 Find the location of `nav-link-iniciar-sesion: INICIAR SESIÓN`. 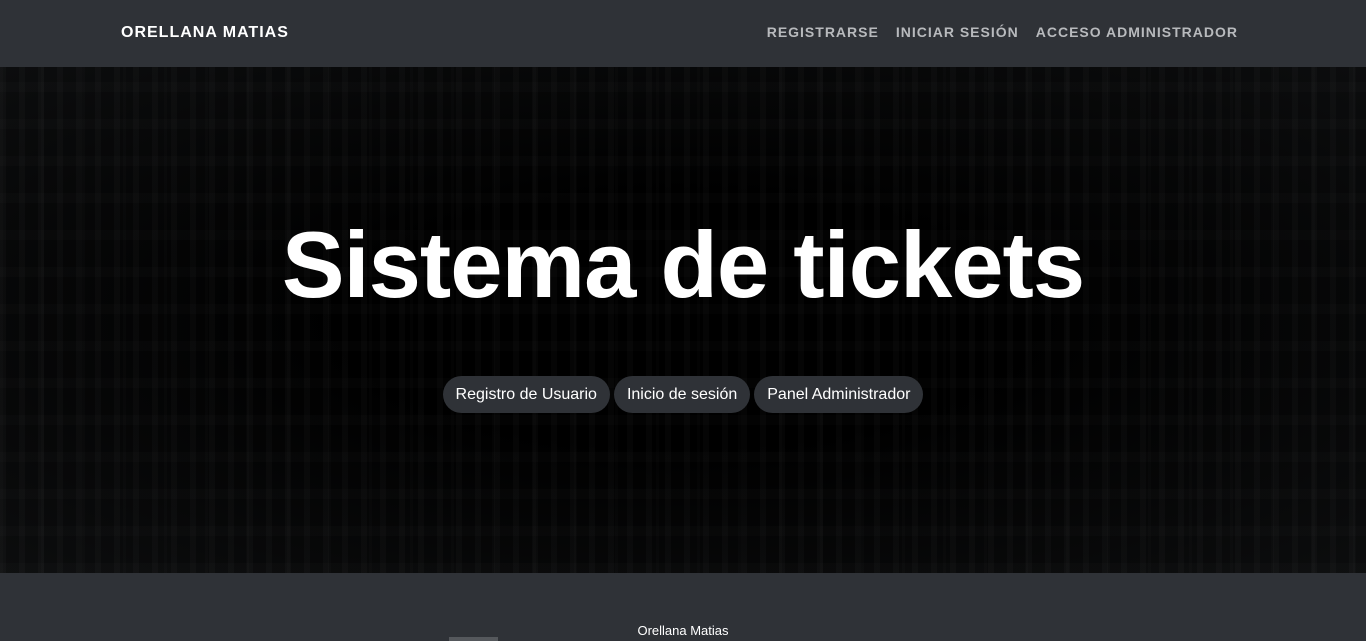

nav-link-iniciar-sesion: INICIAR SESIÓN is located at coordinates (957, 32).